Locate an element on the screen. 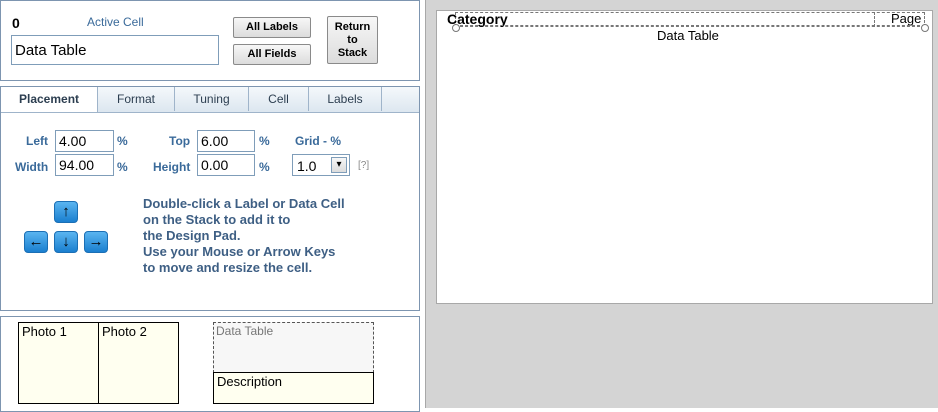 Image resolution: width=938 pixels, height=412 pixels. grid-select: 1.0 ▾ is located at coordinates (321, 165).